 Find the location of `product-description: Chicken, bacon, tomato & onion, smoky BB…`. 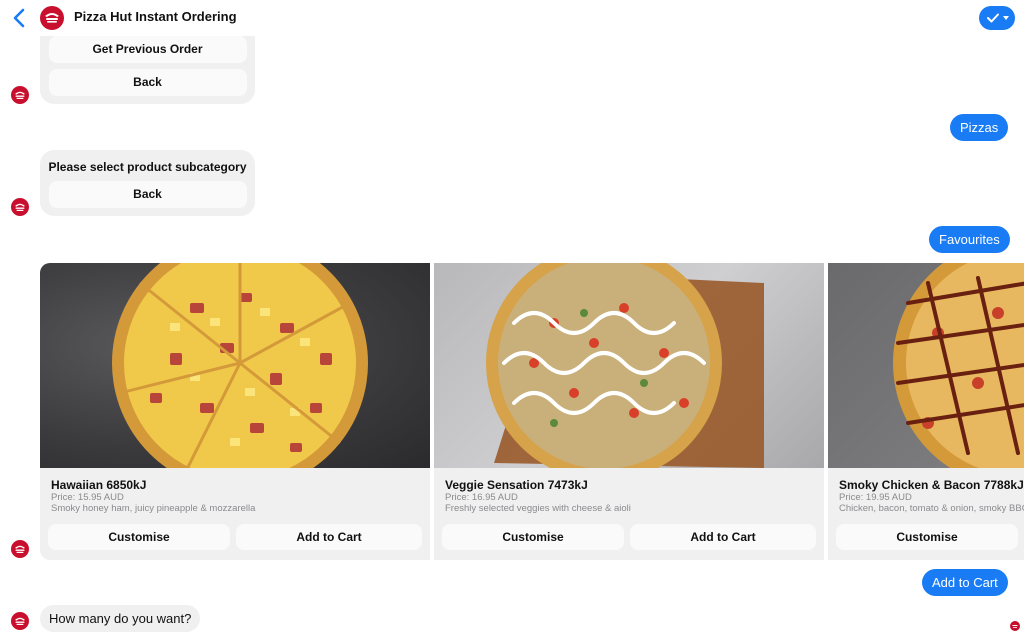

product-description: Chicken, bacon, tomato & onion, smoky BB… is located at coordinates (931, 508).